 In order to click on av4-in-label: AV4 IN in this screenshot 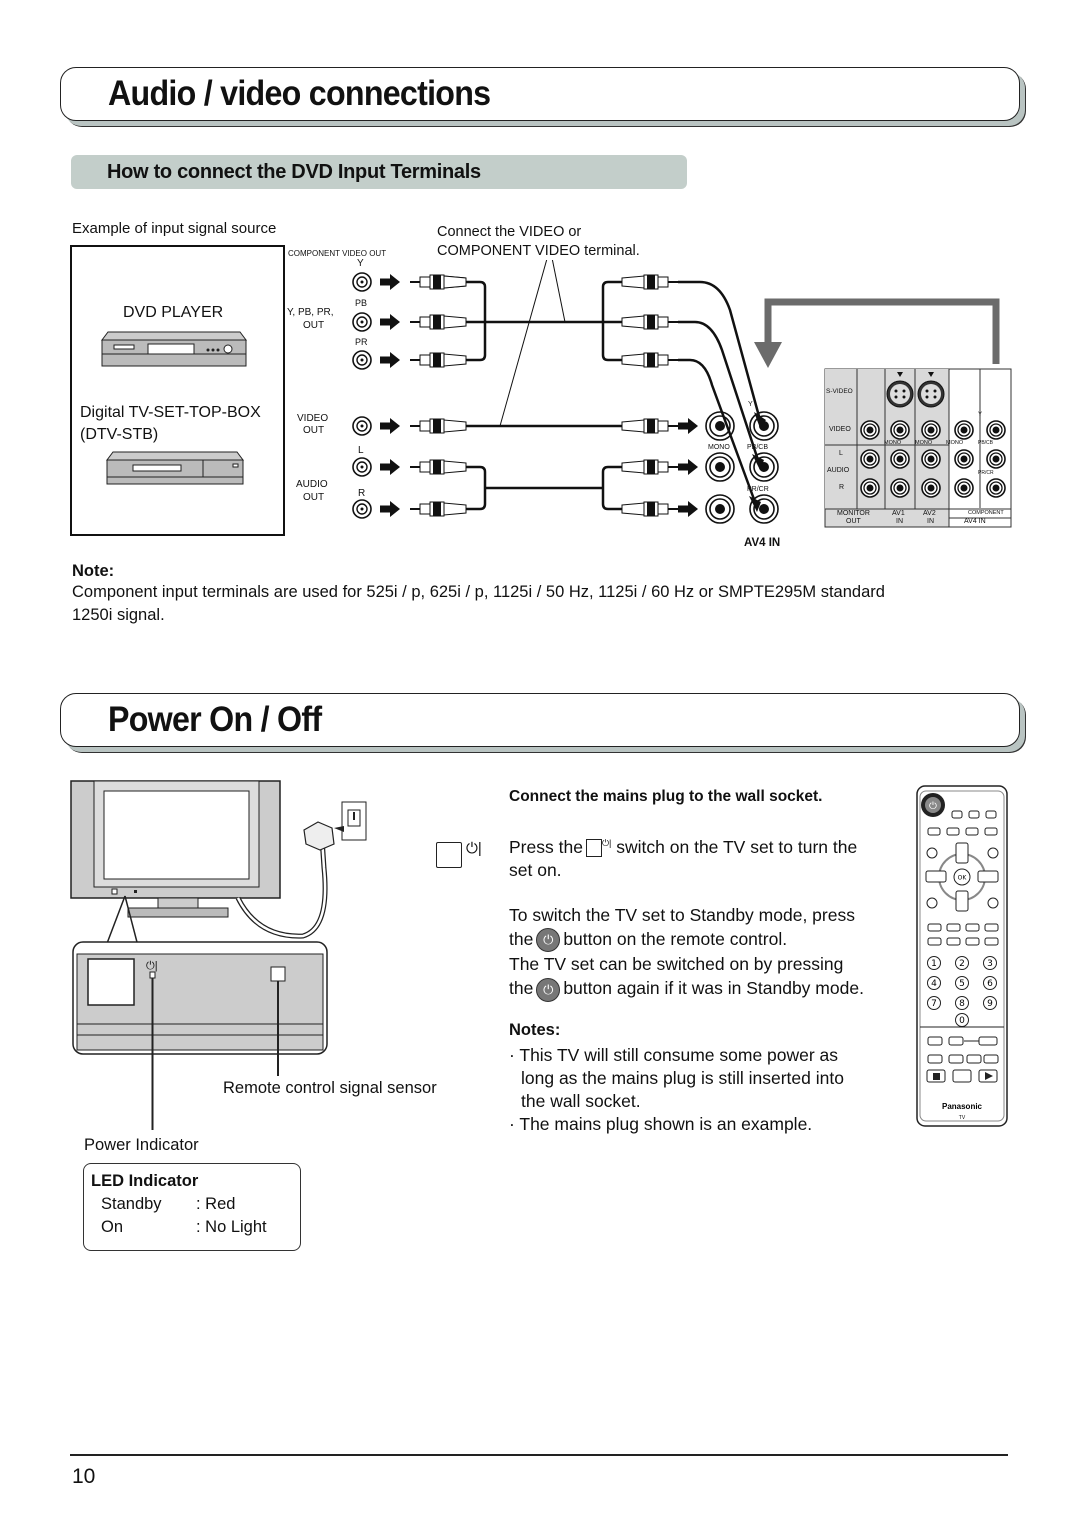, I will do `click(762, 543)`.